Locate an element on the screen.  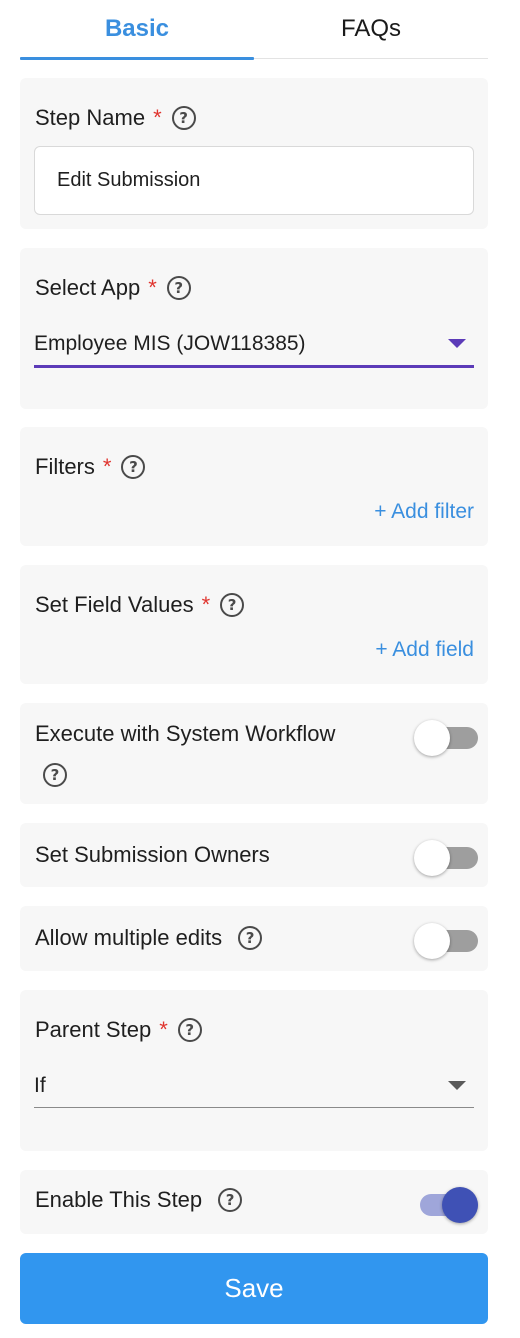
parent-step-value: If is located at coordinates (40, 1085).